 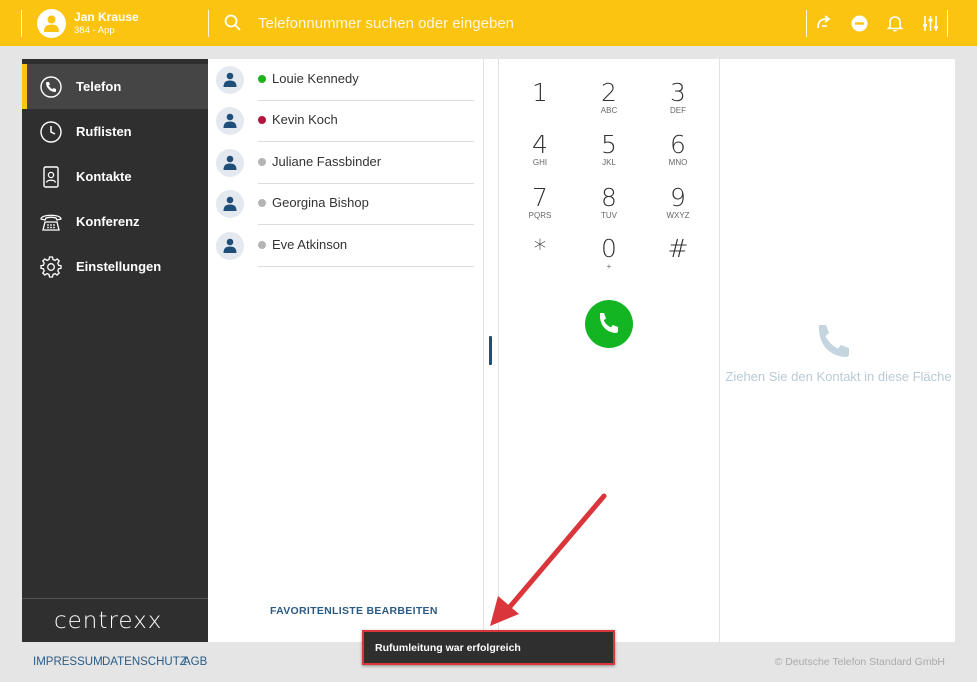 What do you see at coordinates (838, 376) in the screenshot?
I see `drop-zone-text: Ziehen Sie den Kontakt in diese Fläche` at bounding box center [838, 376].